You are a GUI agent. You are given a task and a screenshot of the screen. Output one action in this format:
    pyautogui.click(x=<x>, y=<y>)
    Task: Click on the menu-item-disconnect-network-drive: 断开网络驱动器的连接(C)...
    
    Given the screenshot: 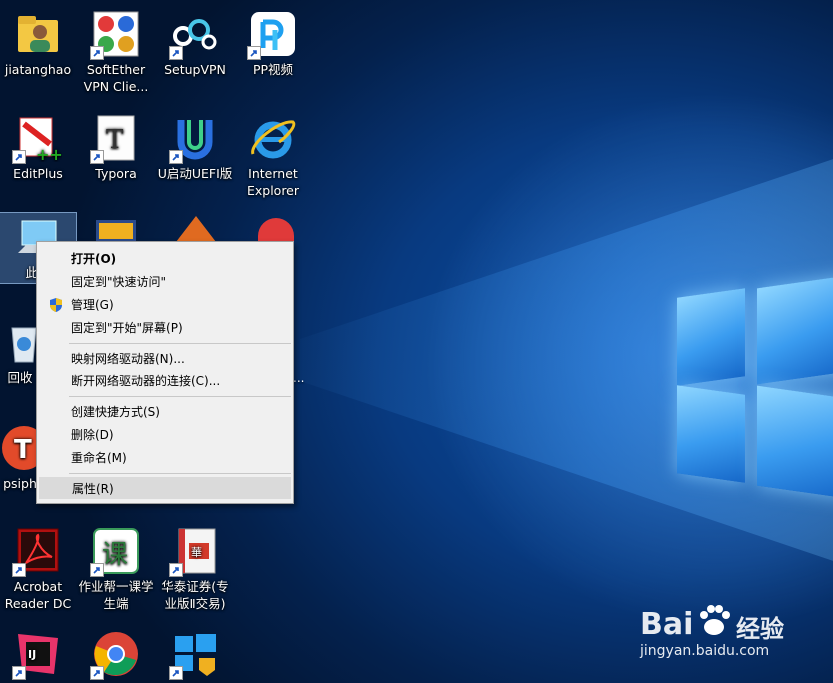 What is the action you would take?
    pyautogui.click(x=165, y=381)
    